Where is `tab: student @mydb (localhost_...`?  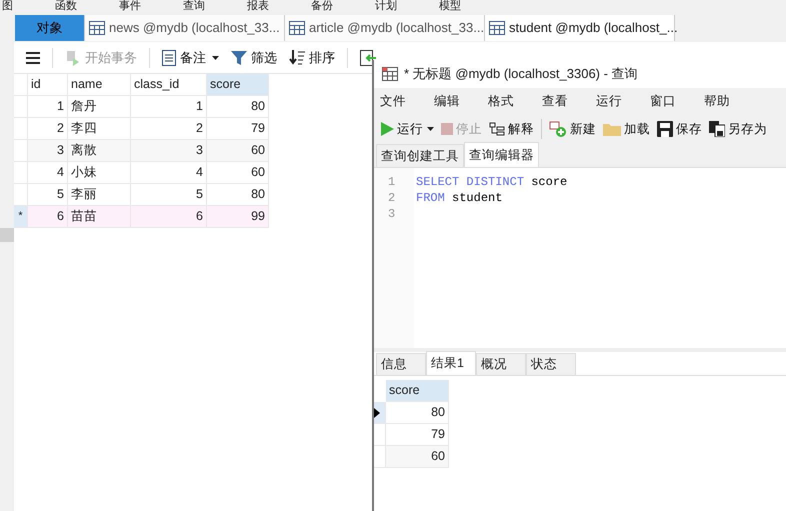
tab: student @mydb (localhost_... is located at coordinates (580, 28).